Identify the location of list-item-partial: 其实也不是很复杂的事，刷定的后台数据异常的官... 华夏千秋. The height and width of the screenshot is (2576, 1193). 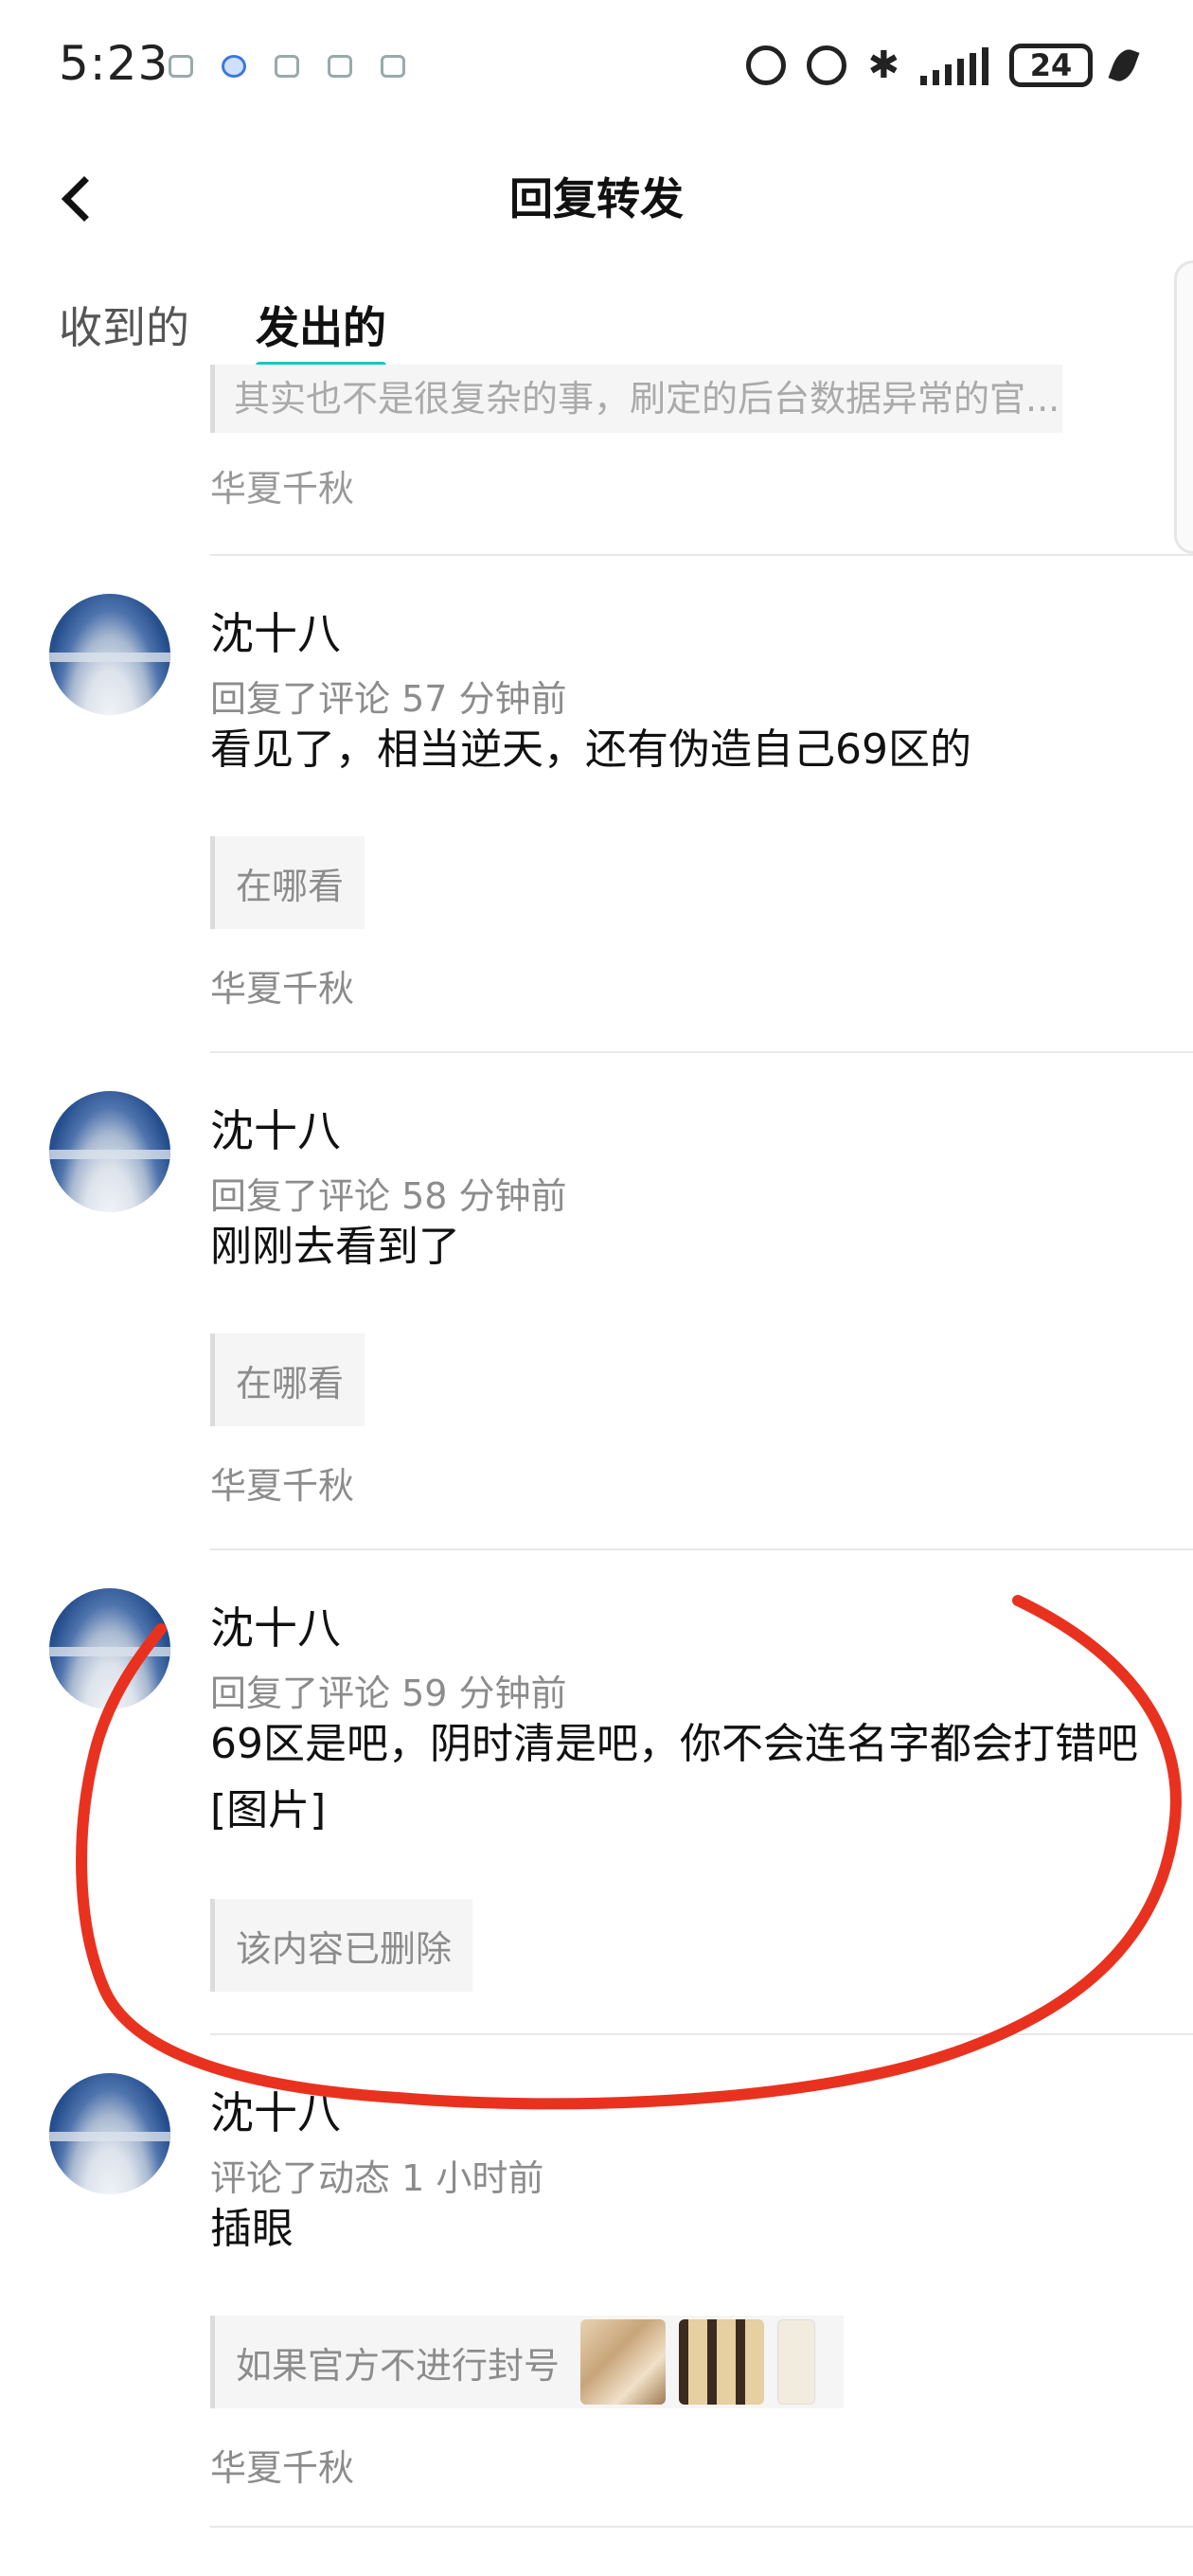
(636, 438).